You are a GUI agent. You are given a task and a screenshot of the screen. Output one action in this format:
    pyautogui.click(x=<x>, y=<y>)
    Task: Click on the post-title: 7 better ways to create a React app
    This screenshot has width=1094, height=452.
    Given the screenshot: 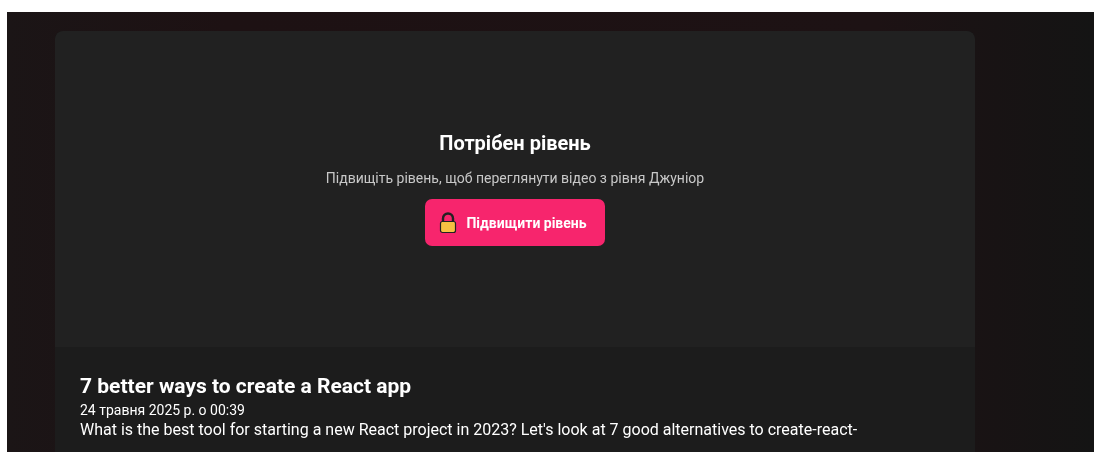 What is the action you would take?
    pyautogui.click(x=246, y=386)
    